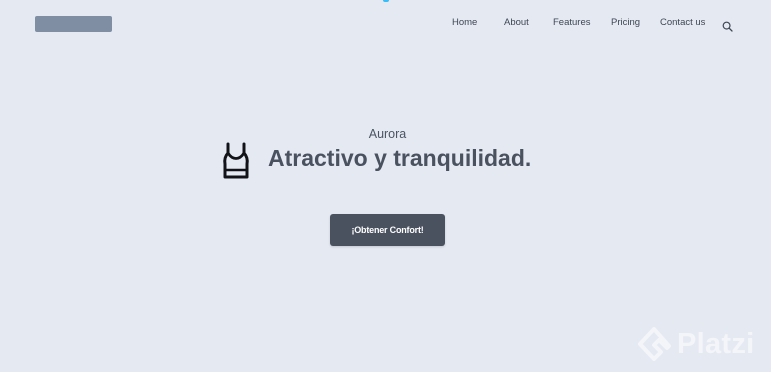 The height and width of the screenshot is (372, 771). Describe the element at coordinates (654, 345) in the screenshot. I see `platzi-logo-icon` at that location.